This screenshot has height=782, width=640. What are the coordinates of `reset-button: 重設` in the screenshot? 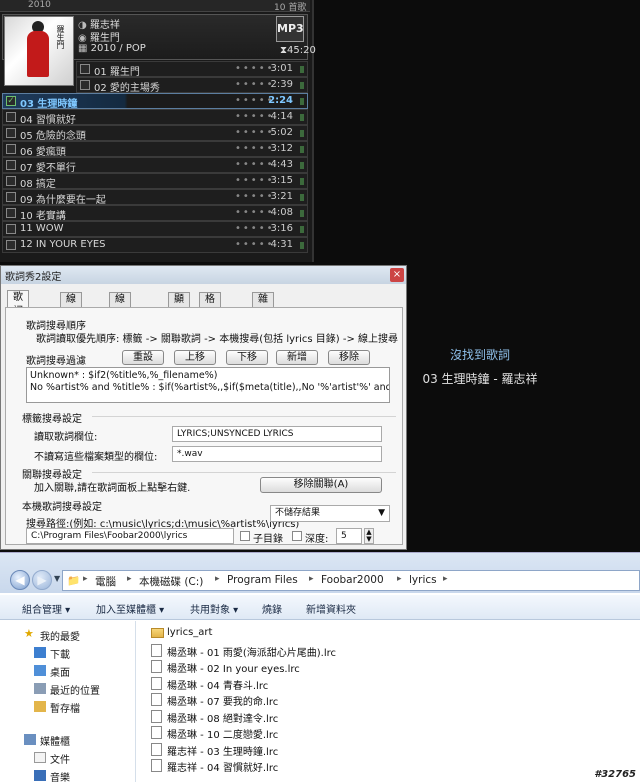 It's located at (143, 357).